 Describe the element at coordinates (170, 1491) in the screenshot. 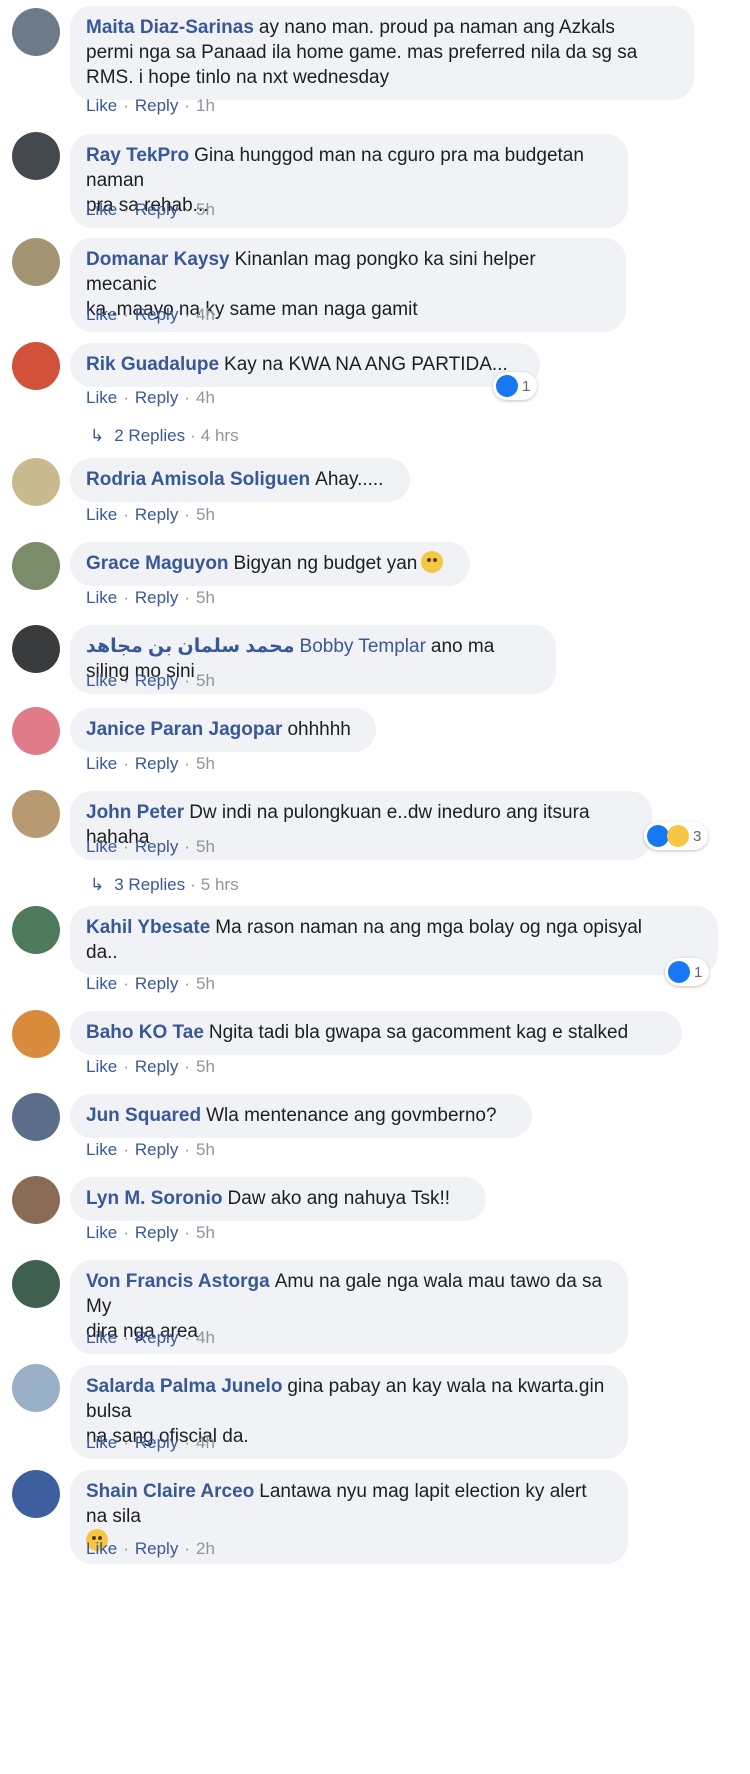

I see `comment-author: Shain Claire Arceo` at that location.